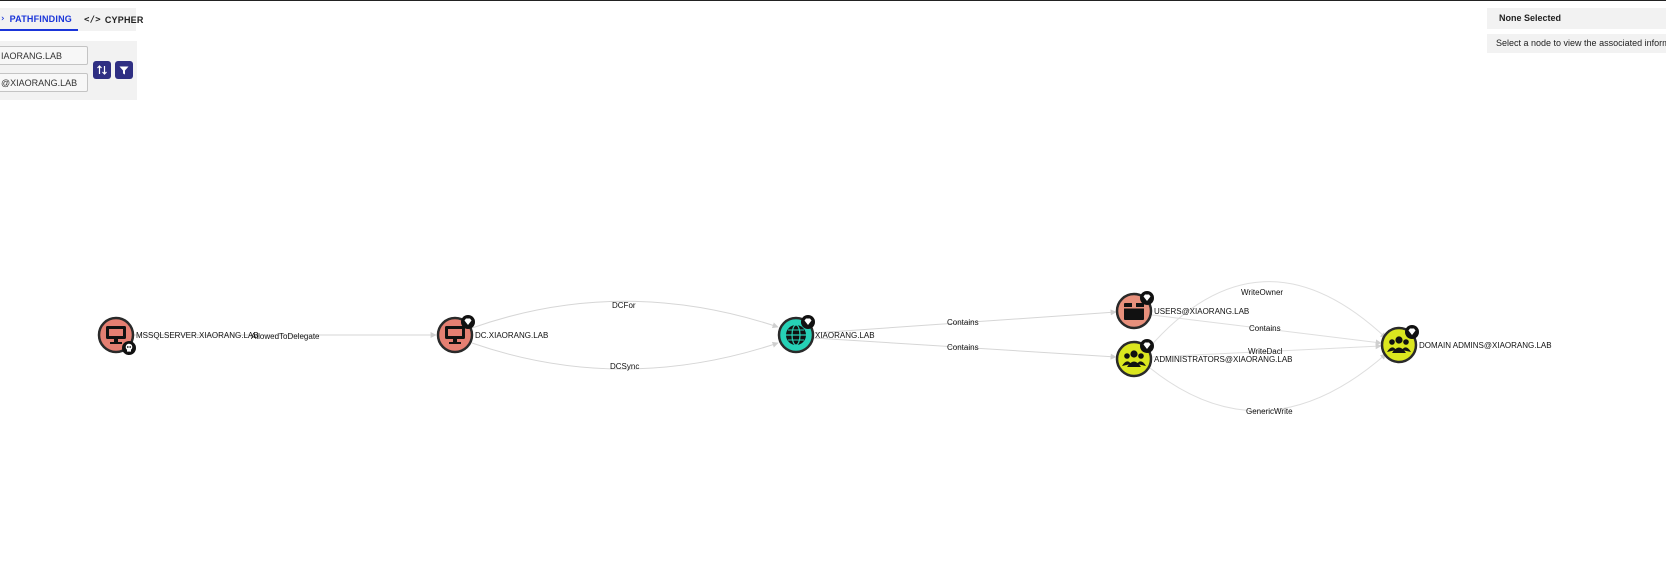  I want to click on node-label-domain: XIAORANG.LAB, so click(845, 335).